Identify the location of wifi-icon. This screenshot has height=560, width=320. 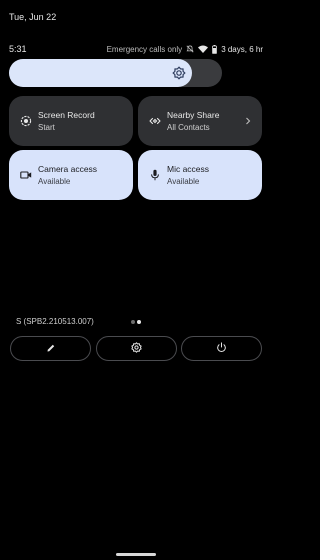
(203, 49).